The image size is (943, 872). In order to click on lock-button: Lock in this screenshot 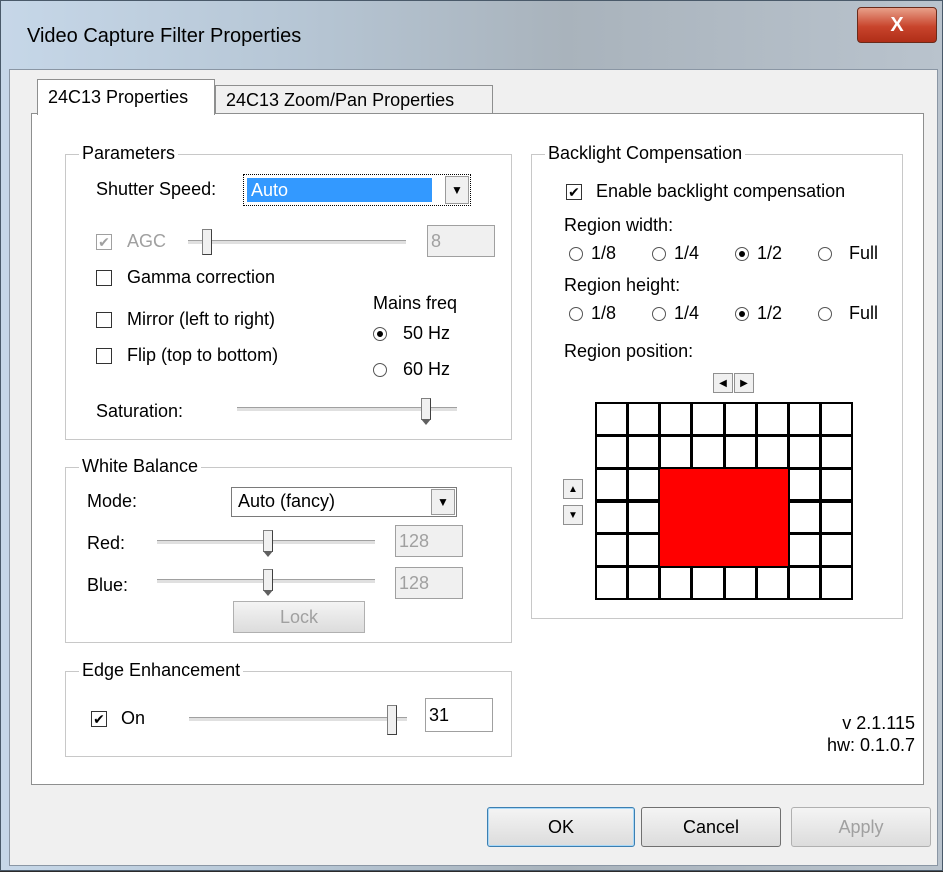, I will do `click(299, 617)`.